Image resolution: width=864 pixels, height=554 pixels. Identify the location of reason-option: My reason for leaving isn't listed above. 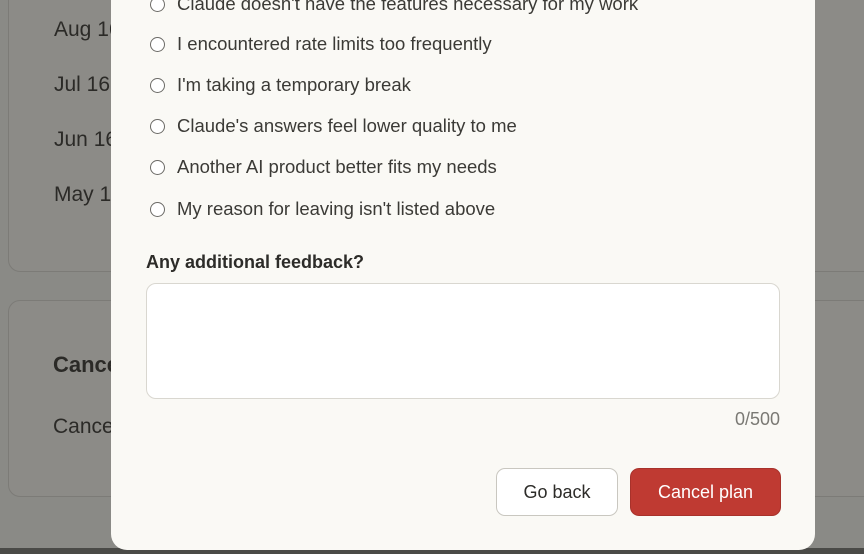
(322, 209).